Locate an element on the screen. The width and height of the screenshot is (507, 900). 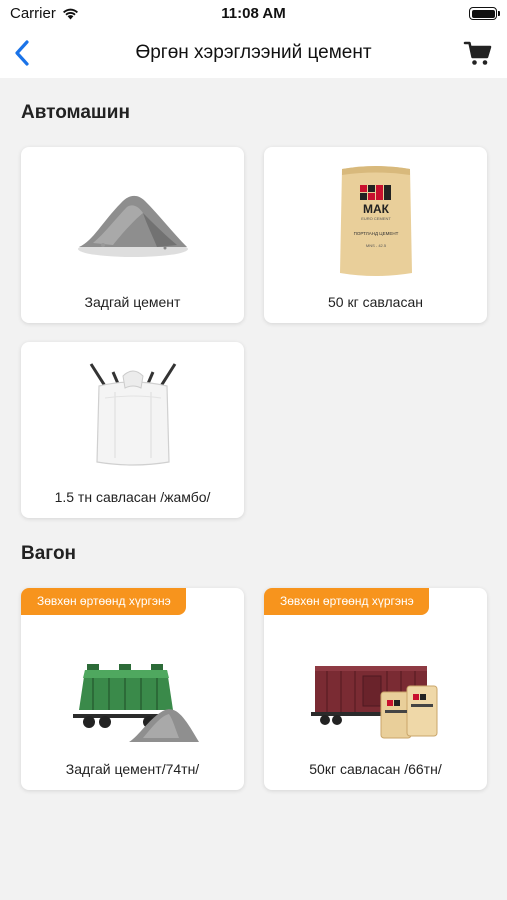
cart-button is located at coordinates (478, 53).